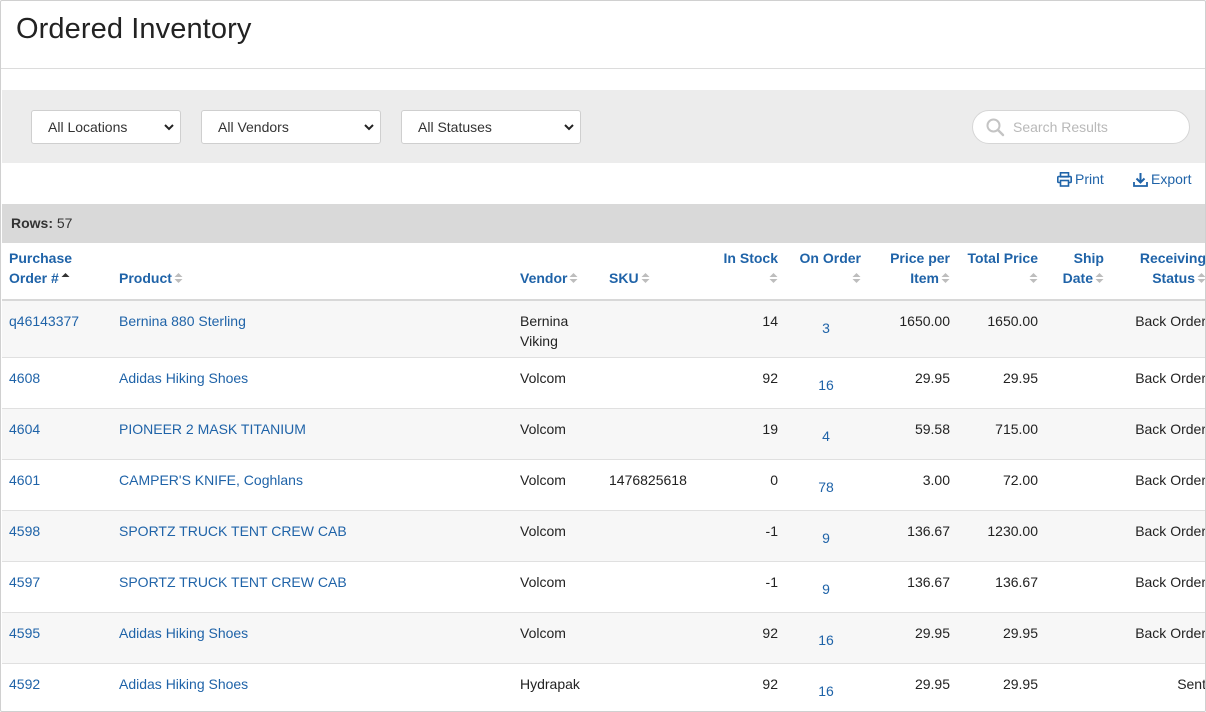  I want to click on download-icon, so click(1140, 180).